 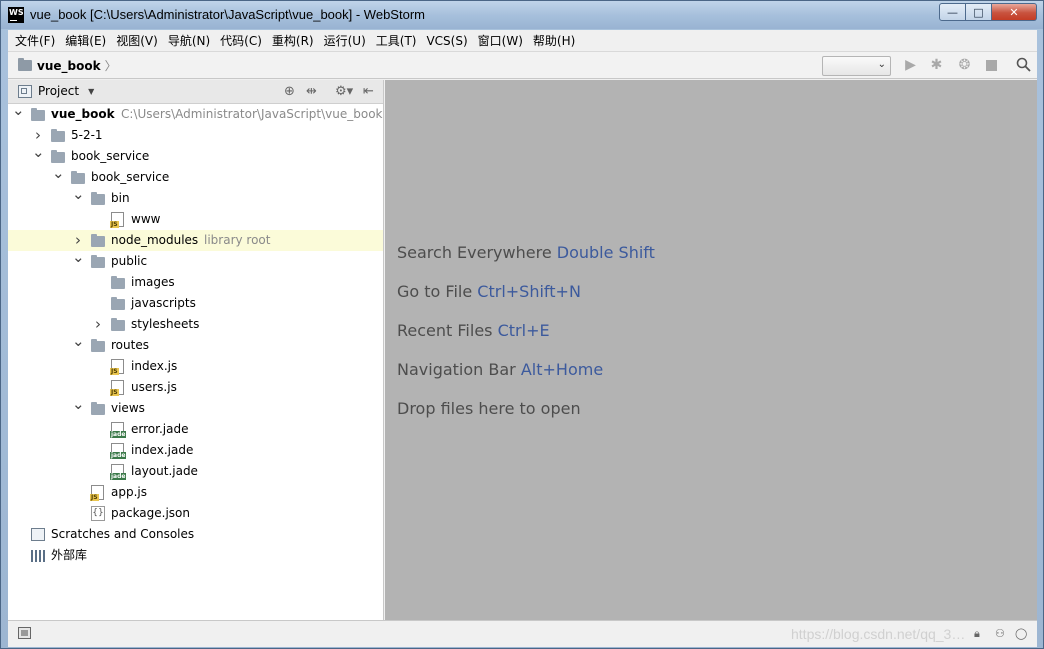 What do you see at coordinates (195, 471) in the screenshot?
I see `tree-row: jade layout.jade` at bounding box center [195, 471].